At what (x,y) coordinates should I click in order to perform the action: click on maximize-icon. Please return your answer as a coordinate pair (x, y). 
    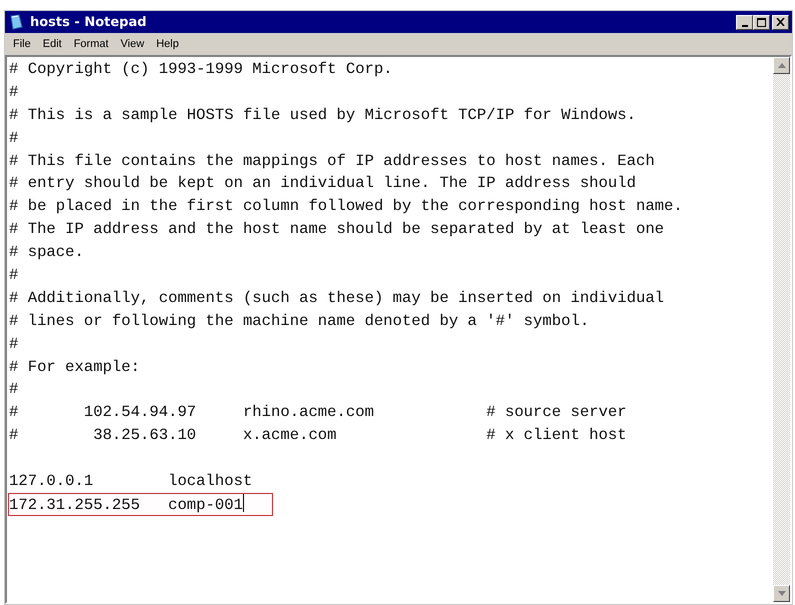
    Looking at the image, I should click on (761, 22).